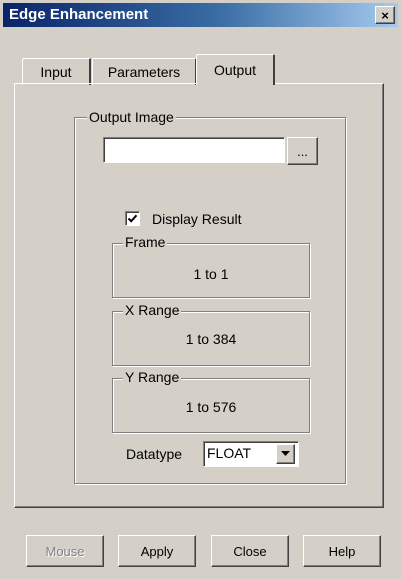 This screenshot has height=579, width=401. What do you see at coordinates (152, 310) in the screenshot?
I see `x-range-group-label: X Range` at bounding box center [152, 310].